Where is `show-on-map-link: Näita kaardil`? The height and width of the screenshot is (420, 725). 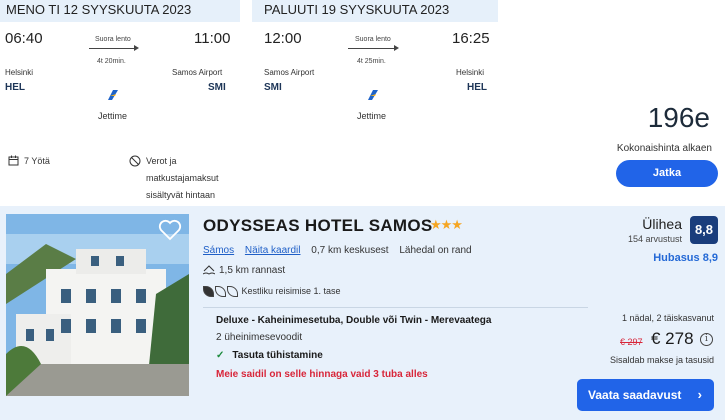 show-on-map-link: Näita kaardil is located at coordinates (273, 250).